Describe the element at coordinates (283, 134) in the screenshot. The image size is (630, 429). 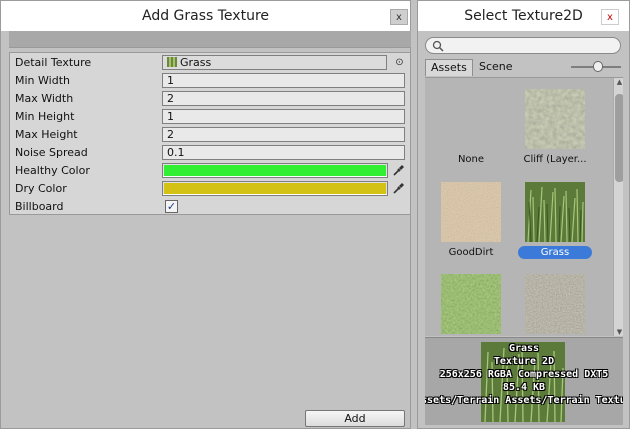
I see `max-height-input: 2` at that location.